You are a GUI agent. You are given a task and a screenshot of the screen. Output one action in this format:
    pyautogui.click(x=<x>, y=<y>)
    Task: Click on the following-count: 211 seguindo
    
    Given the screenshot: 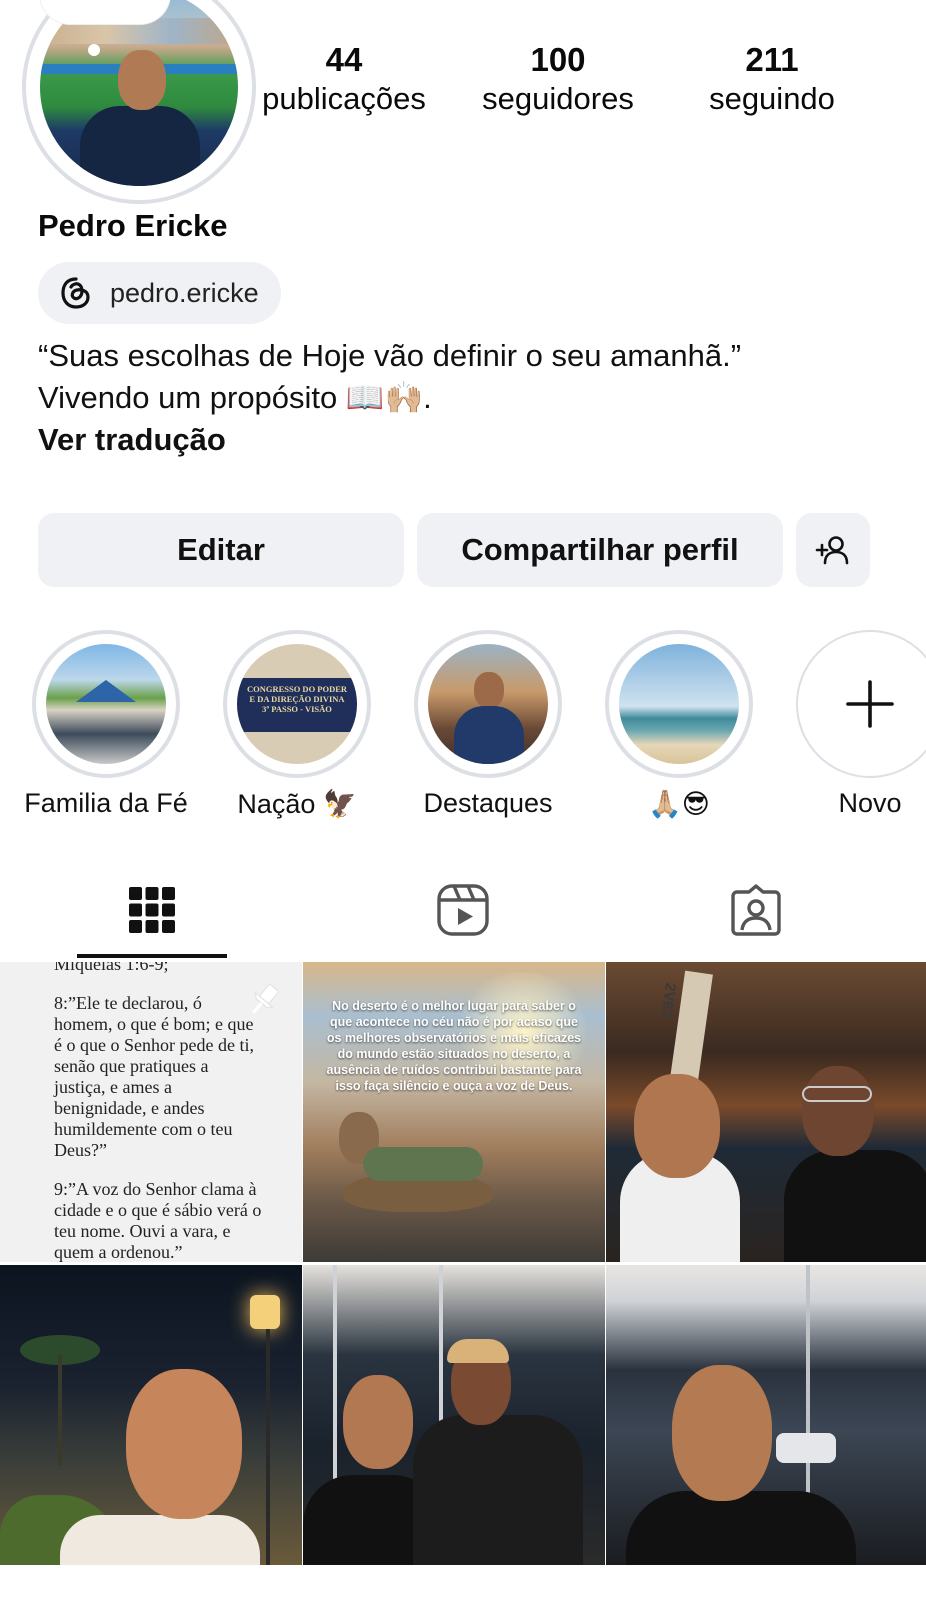 What is the action you would take?
    pyautogui.click(x=772, y=79)
    